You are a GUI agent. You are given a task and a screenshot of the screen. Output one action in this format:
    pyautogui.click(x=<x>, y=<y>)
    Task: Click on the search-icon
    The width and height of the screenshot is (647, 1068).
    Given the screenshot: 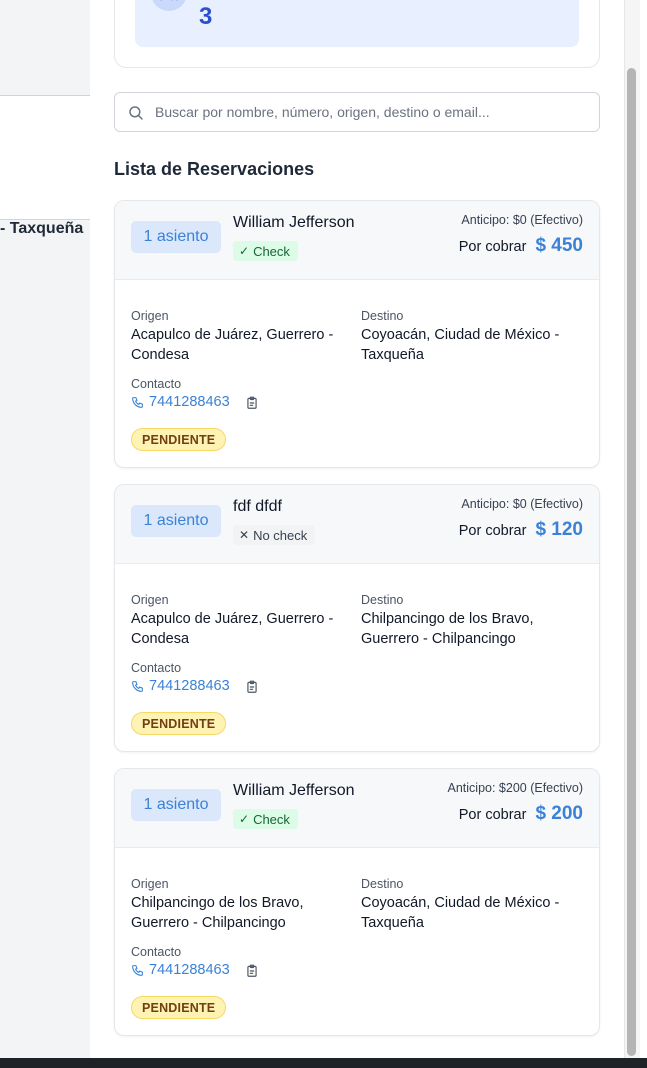 What is the action you would take?
    pyautogui.click(x=136, y=113)
    